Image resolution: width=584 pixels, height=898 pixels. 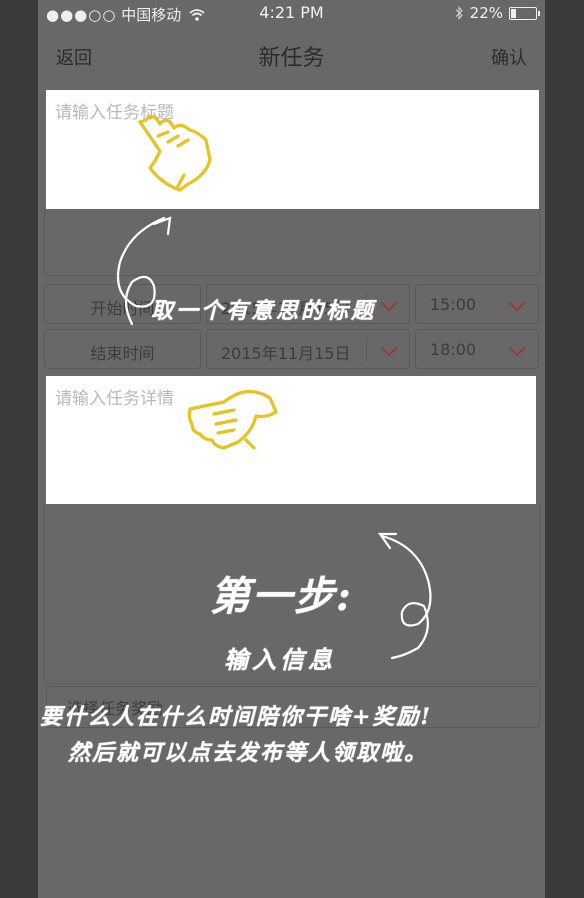 What do you see at coordinates (264, 311) in the screenshot?
I see `tutorial-caption-title: 取一个有意思的标题` at bounding box center [264, 311].